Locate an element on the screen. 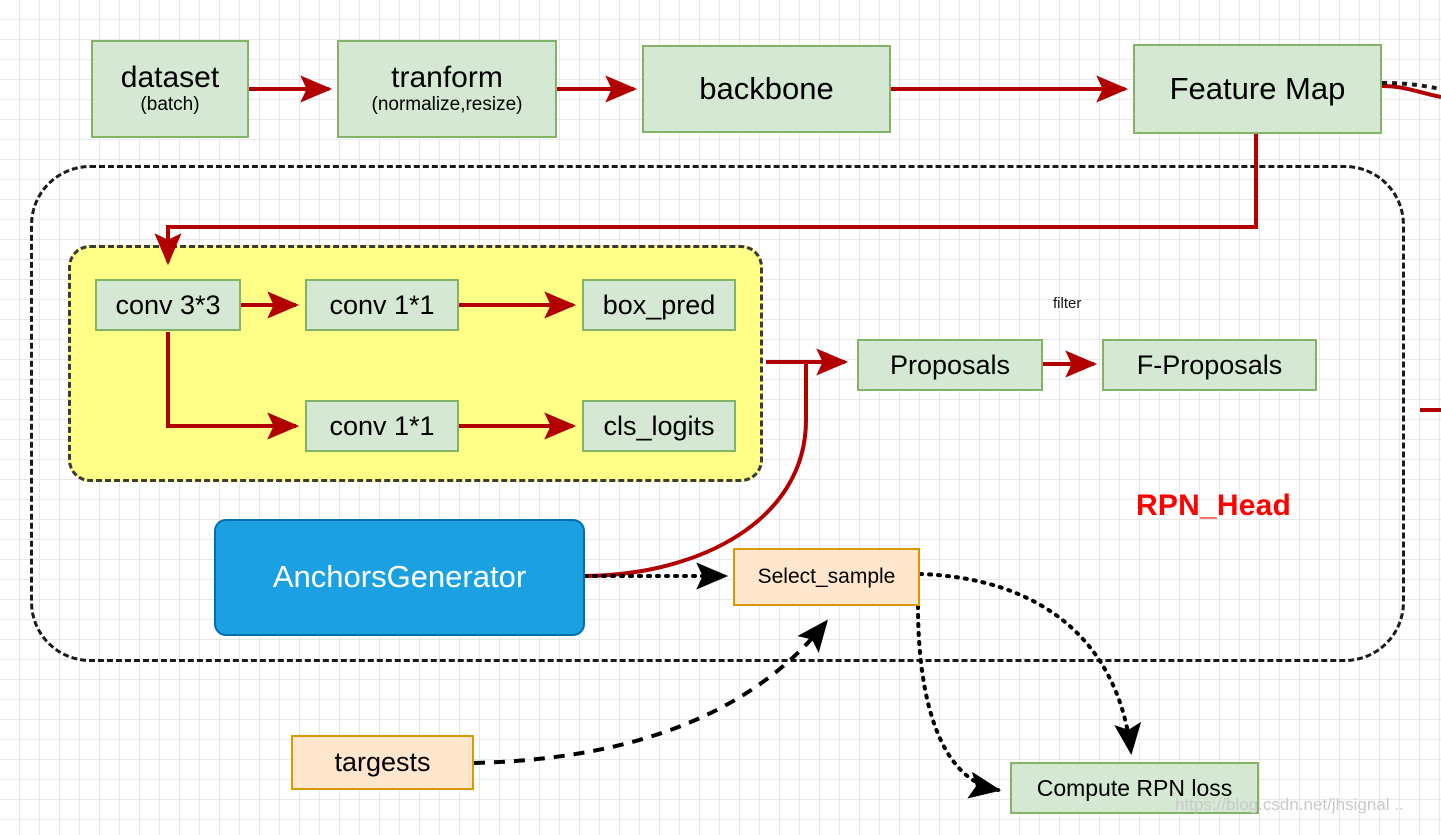 This screenshot has height=835, width=1441. filter-edge-label: filter is located at coordinates (1067, 303).